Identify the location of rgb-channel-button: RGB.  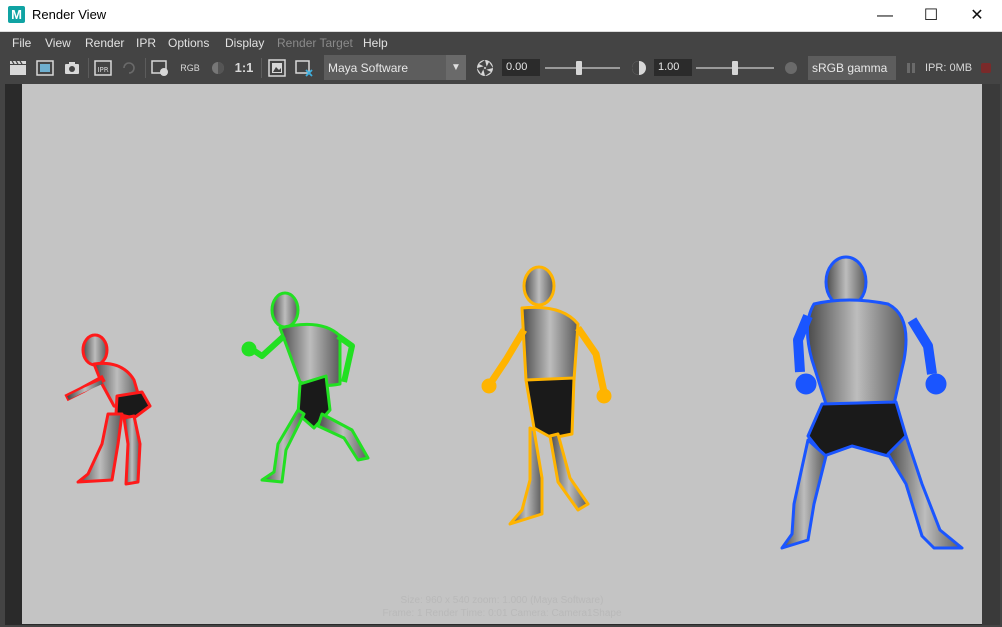
(190, 68).